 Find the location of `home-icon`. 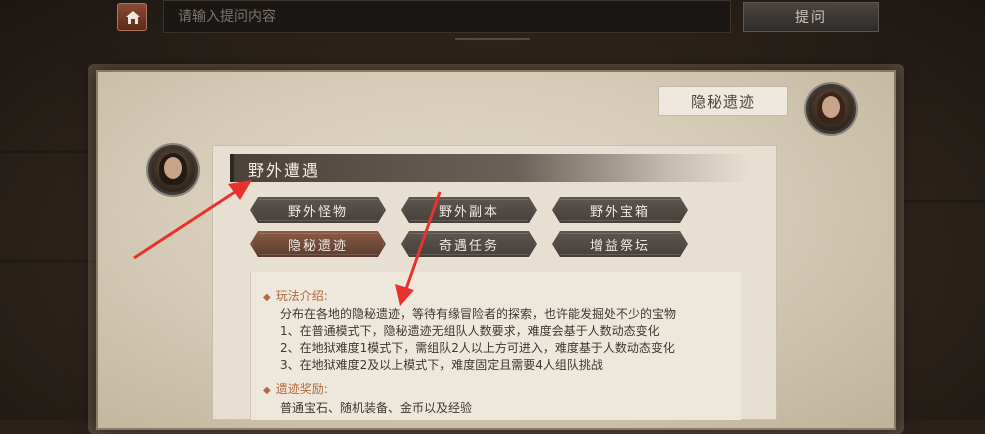

home-icon is located at coordinates (133, 17).